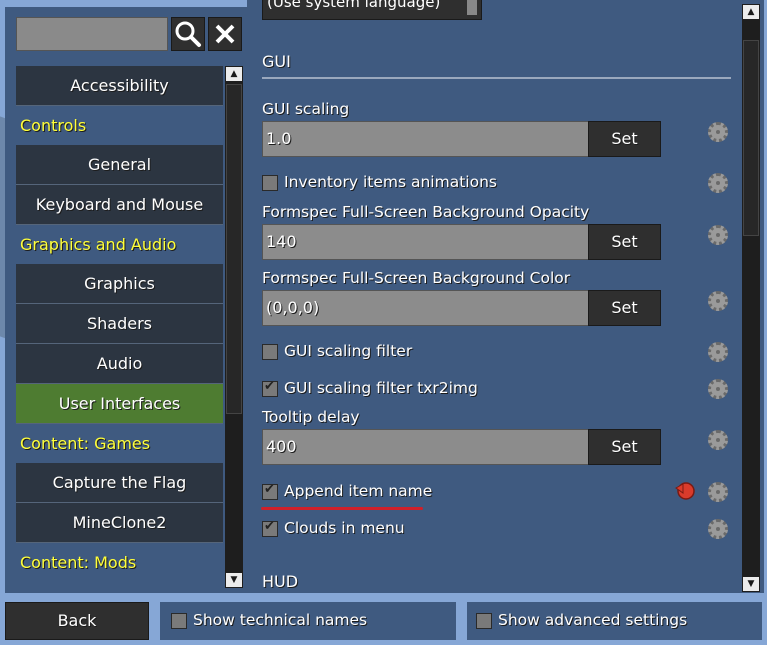 This screenshot has width=767, height=645. I want to click on clear-search-button, so click(225, 34).